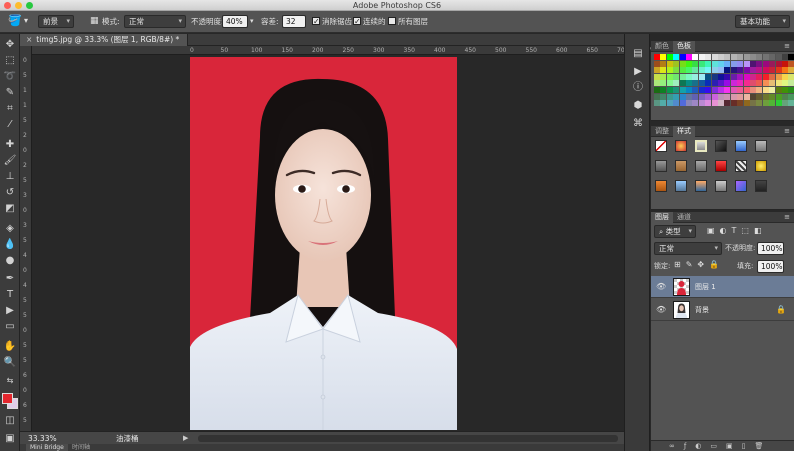 This screenshot has width=794, height=451. Describe the element at coordinates (770, 266) in the screenshot. I see `fill-input: 100%` at that location.